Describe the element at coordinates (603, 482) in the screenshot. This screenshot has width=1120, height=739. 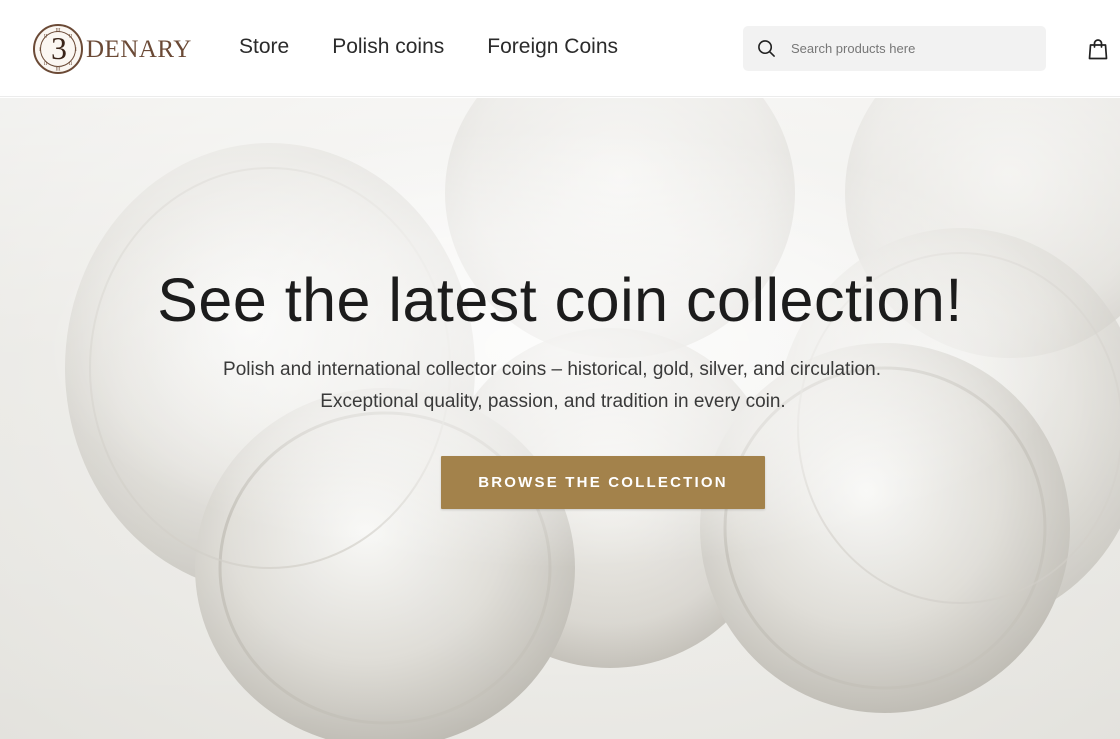
I see `browse-collection-button: BROWSE THE COLLECTION` at that location.